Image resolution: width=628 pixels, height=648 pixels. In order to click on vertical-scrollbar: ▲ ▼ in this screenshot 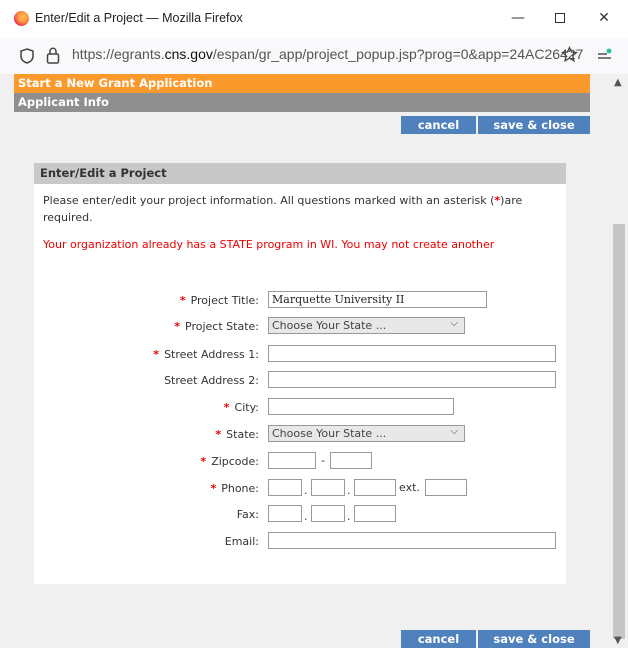, I will do `click(619, 361)`.